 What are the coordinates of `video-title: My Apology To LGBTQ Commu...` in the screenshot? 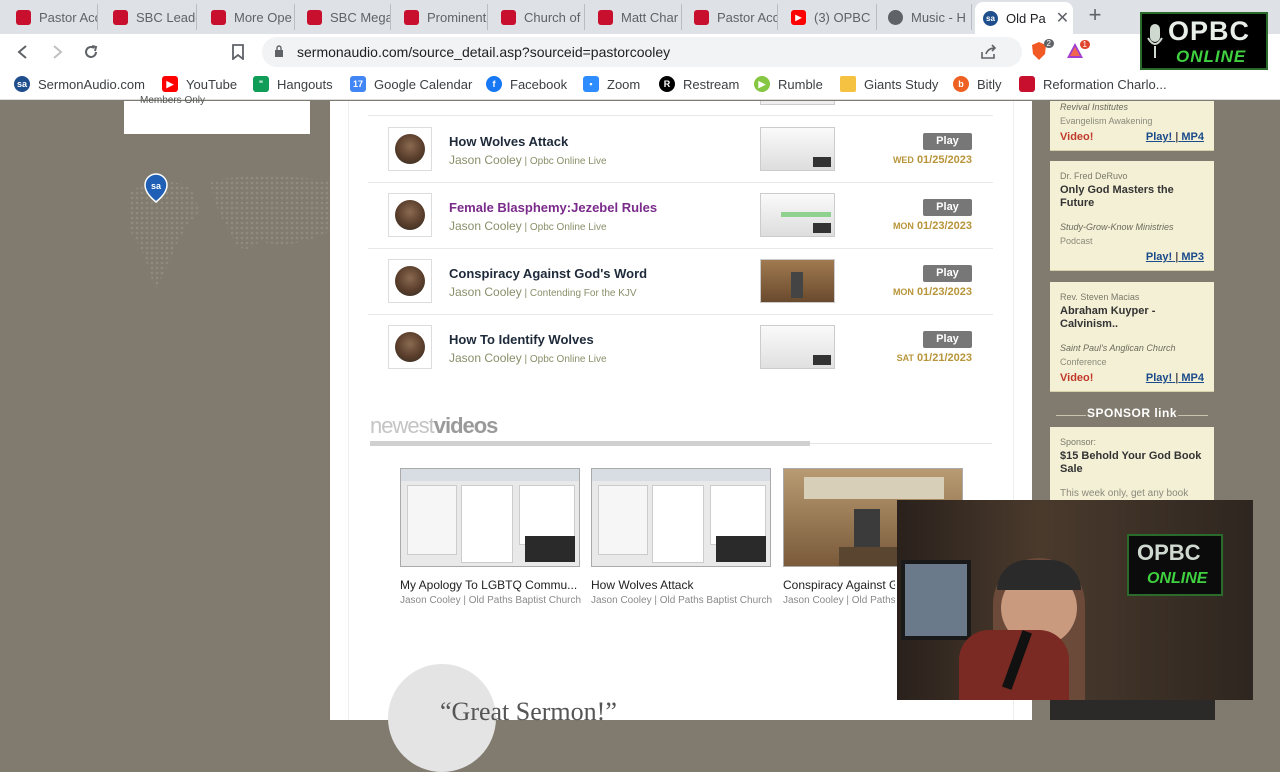 It's located at (492, 585).